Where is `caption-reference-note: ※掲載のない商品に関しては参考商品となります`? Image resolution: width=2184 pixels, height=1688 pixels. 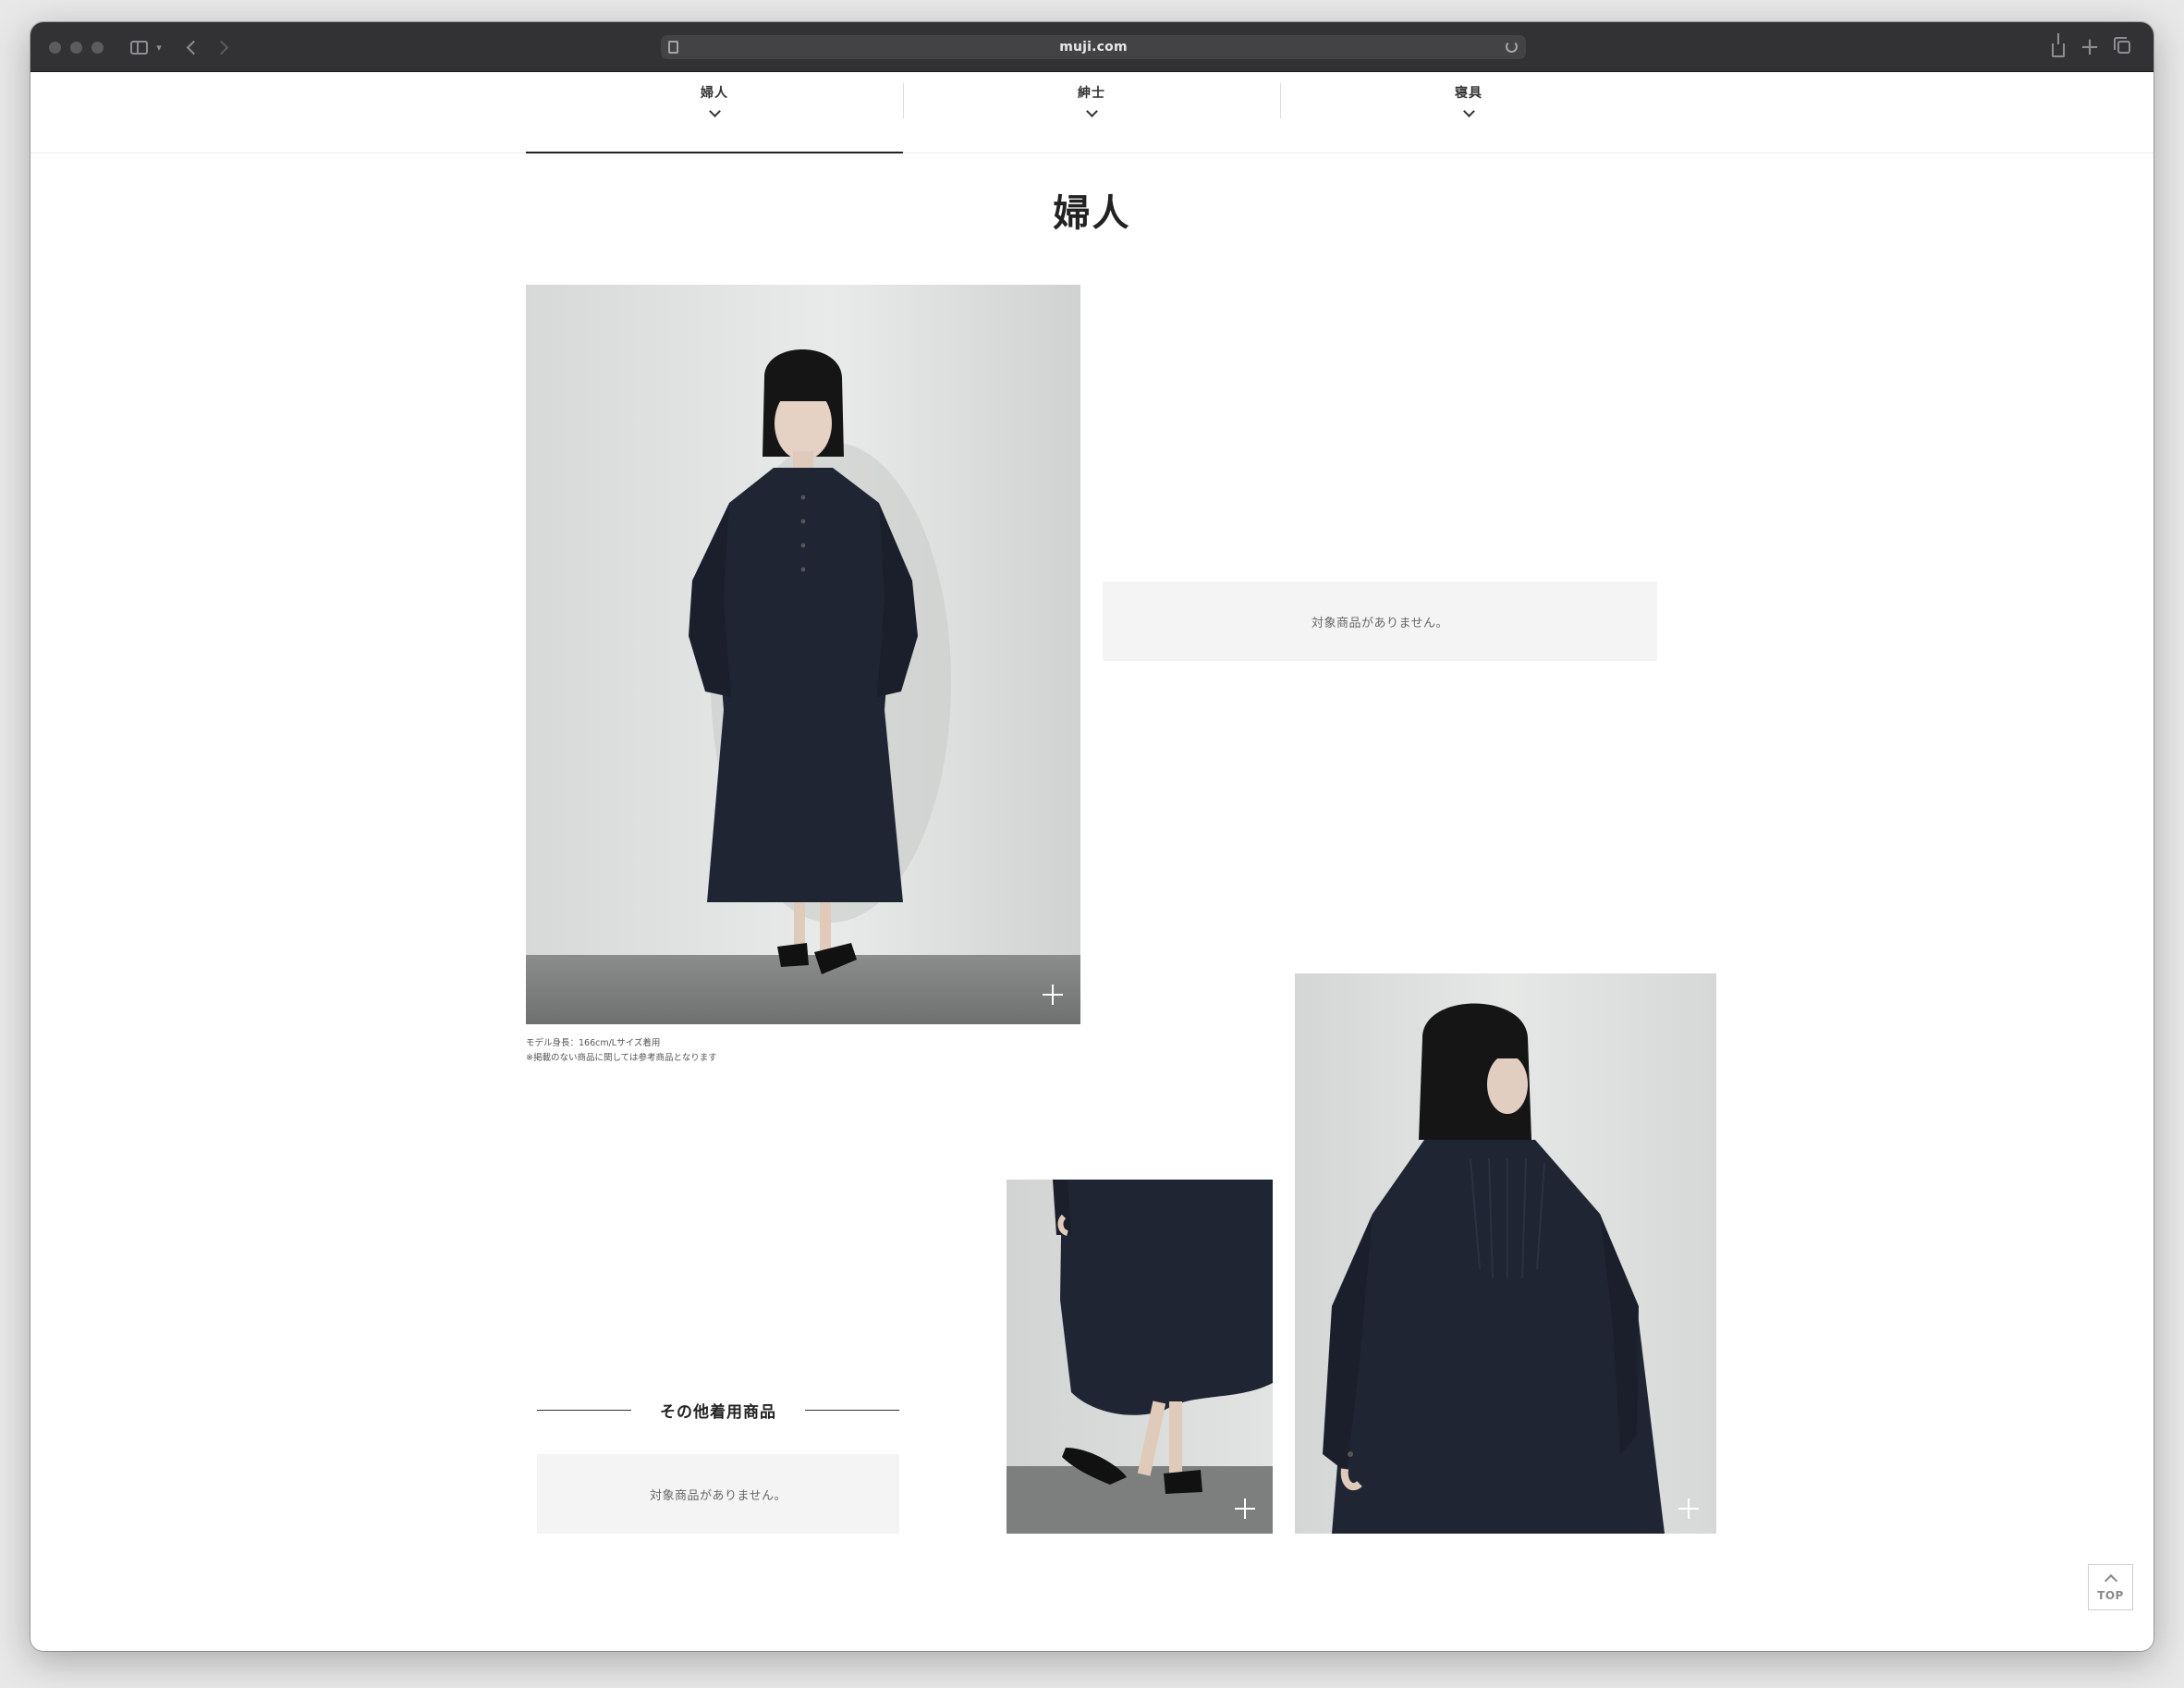 caption-reference-note: ※掲載のない商品に関しては参考商品となります is located at coordinates (621, 1058).